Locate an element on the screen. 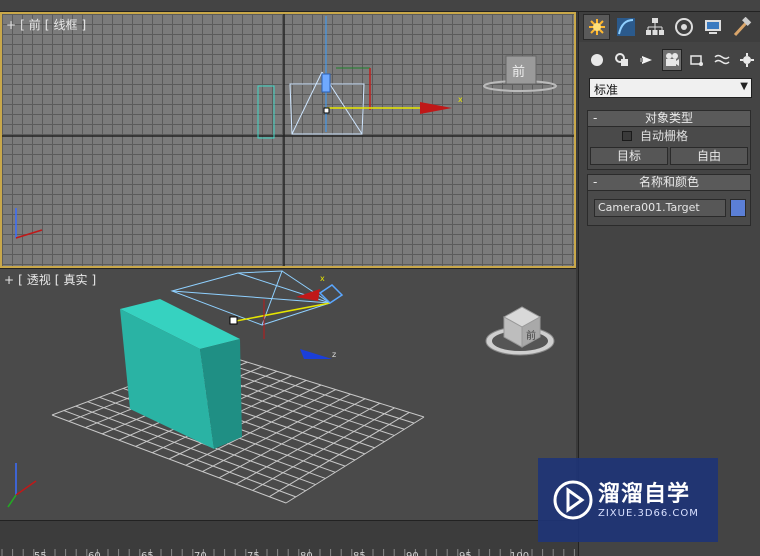 The image size is (760, 556). top-strip is located at coordinates (380, 6).